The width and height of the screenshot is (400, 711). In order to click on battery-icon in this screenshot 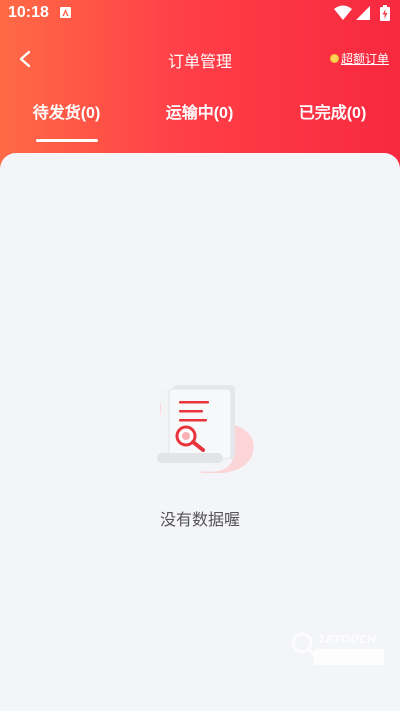, I will do `click(385, 13)`.